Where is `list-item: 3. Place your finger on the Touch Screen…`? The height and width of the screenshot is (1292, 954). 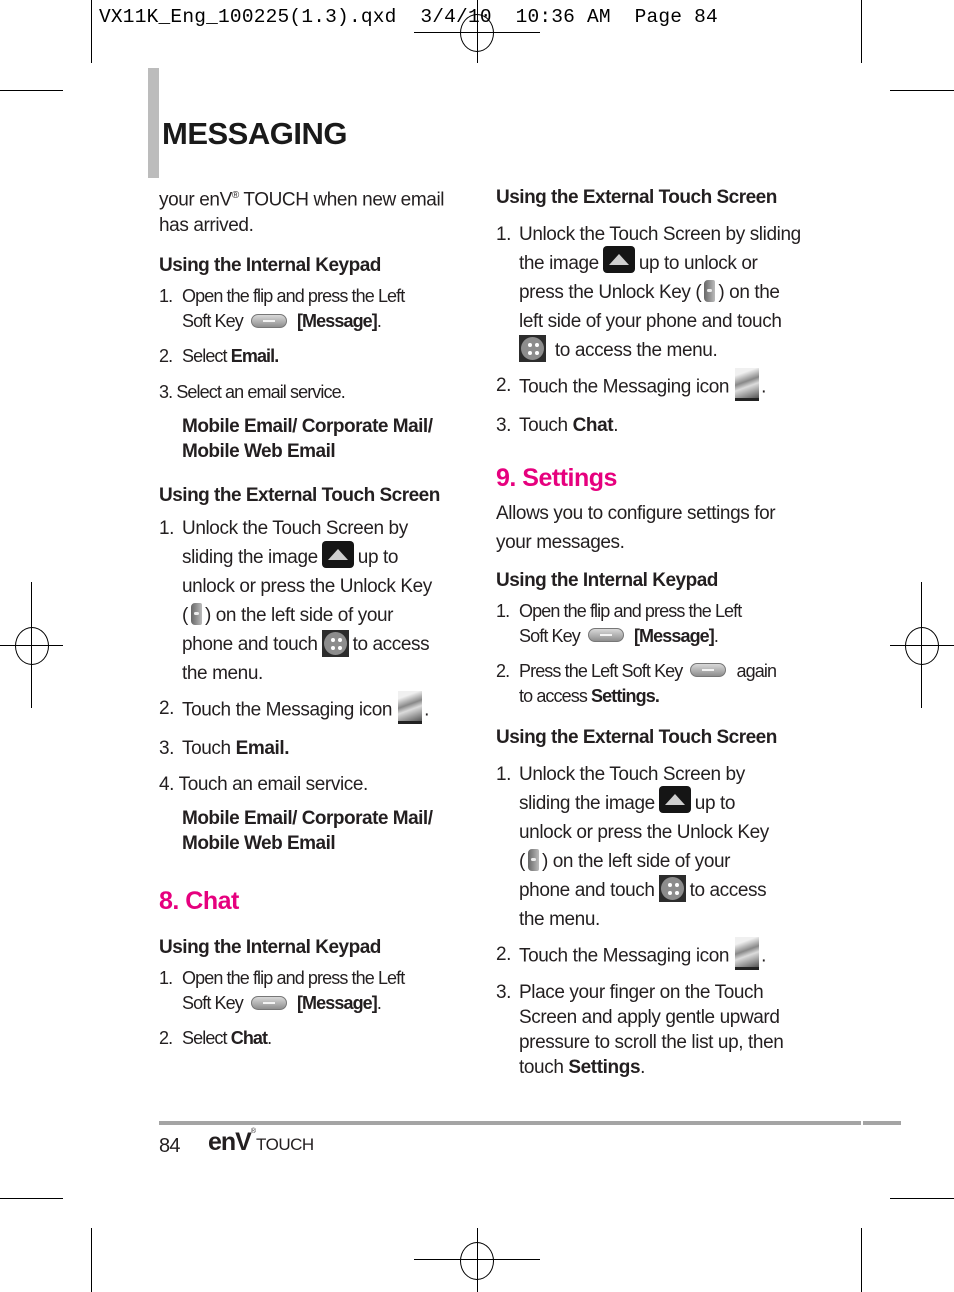 list-item: 3. Place your finger on the Touch Screen… is located at coordinates (640, 1030).